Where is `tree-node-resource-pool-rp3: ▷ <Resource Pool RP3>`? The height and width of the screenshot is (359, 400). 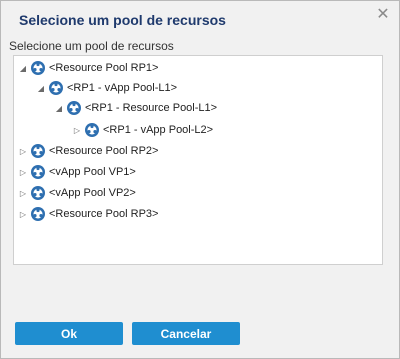
tree-node-resource-pool-rp3: ▷ <Resource Pool RP3> is located at coordinates (88, 214).